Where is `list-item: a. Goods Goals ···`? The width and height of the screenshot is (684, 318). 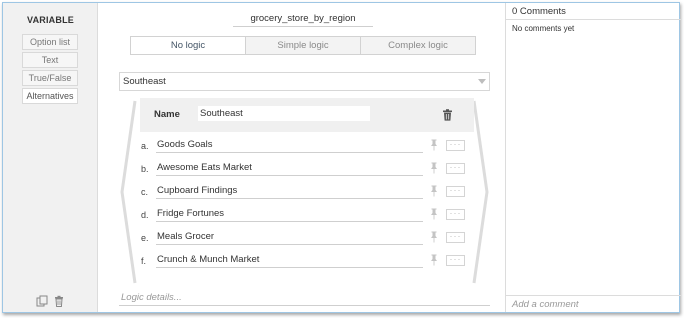 list-item: a. Goods Goals ··· is located at coordinates (300, 146).